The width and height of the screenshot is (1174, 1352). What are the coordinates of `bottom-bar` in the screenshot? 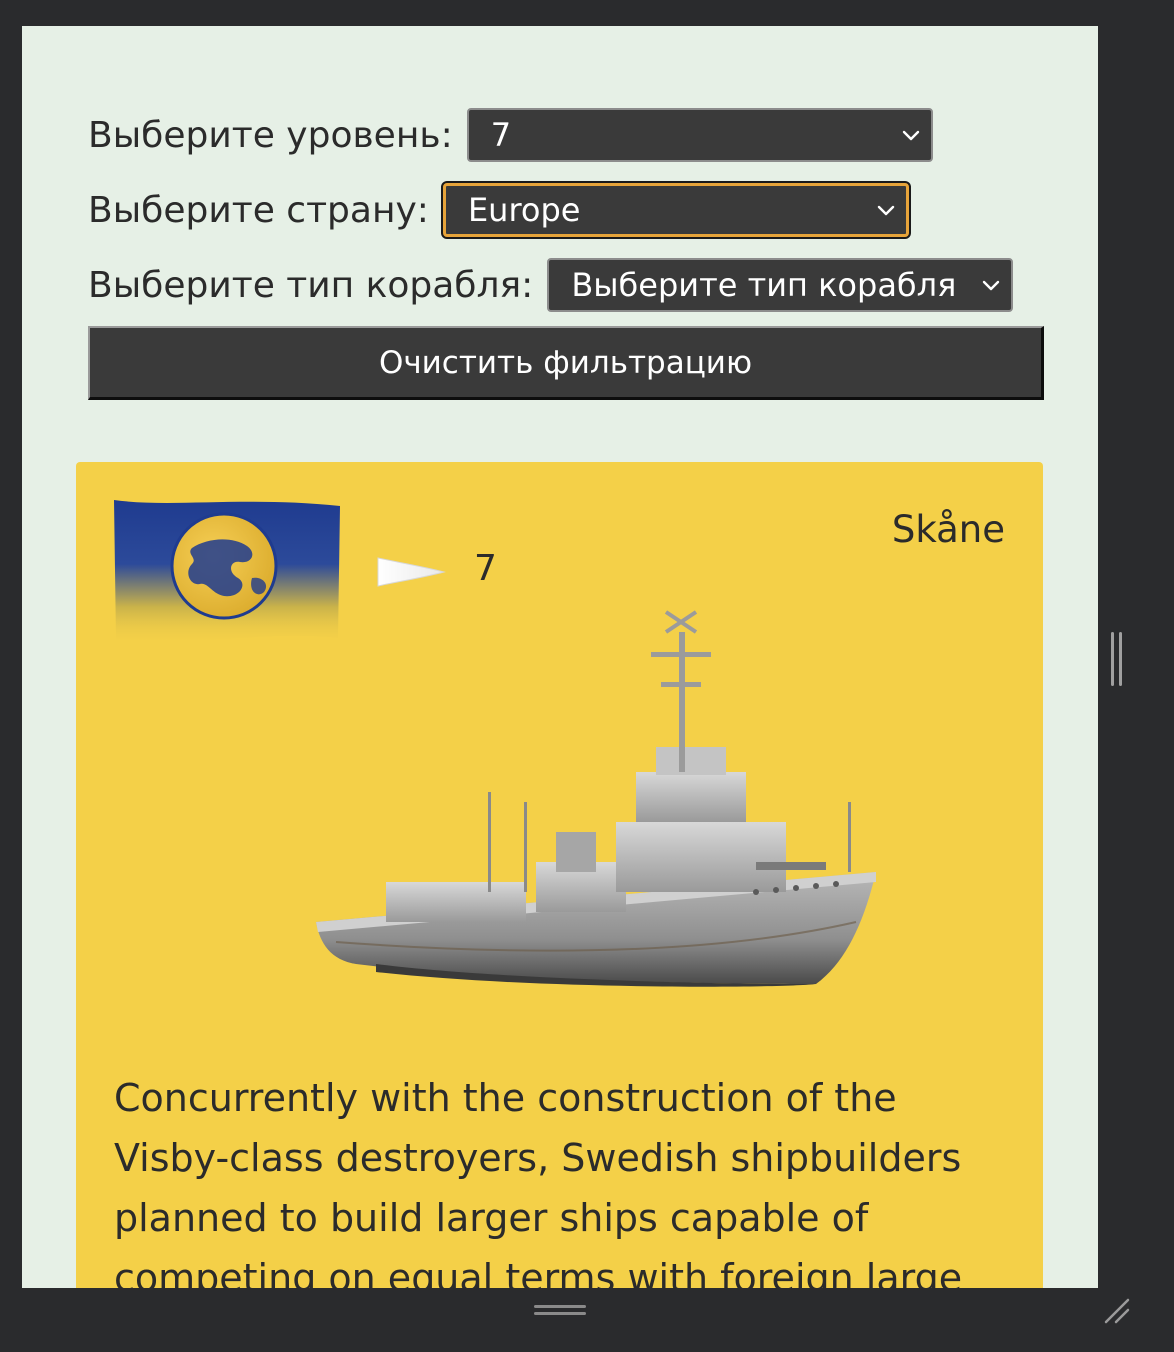 It's located at (560, 1309).